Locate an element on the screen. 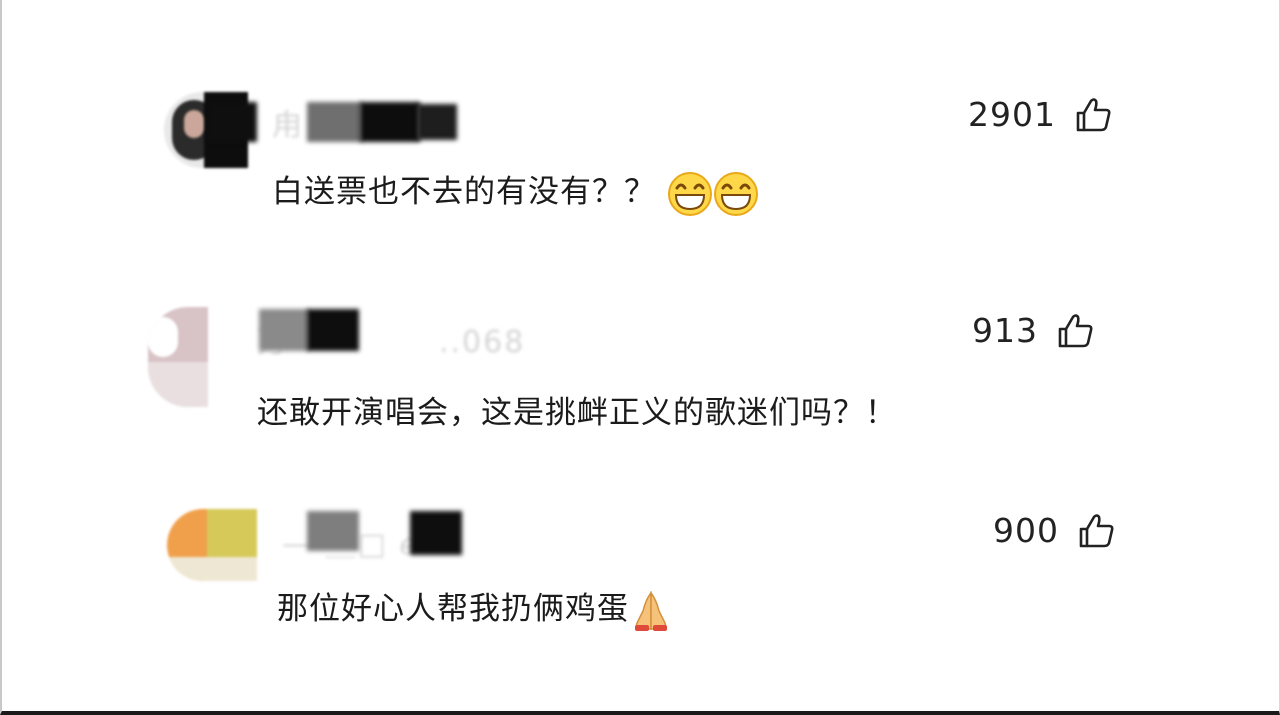  comment-text: 还敢开演唱会，这是挑衅正义的歌迷们吗？！ is located at coordinates (577, 413).